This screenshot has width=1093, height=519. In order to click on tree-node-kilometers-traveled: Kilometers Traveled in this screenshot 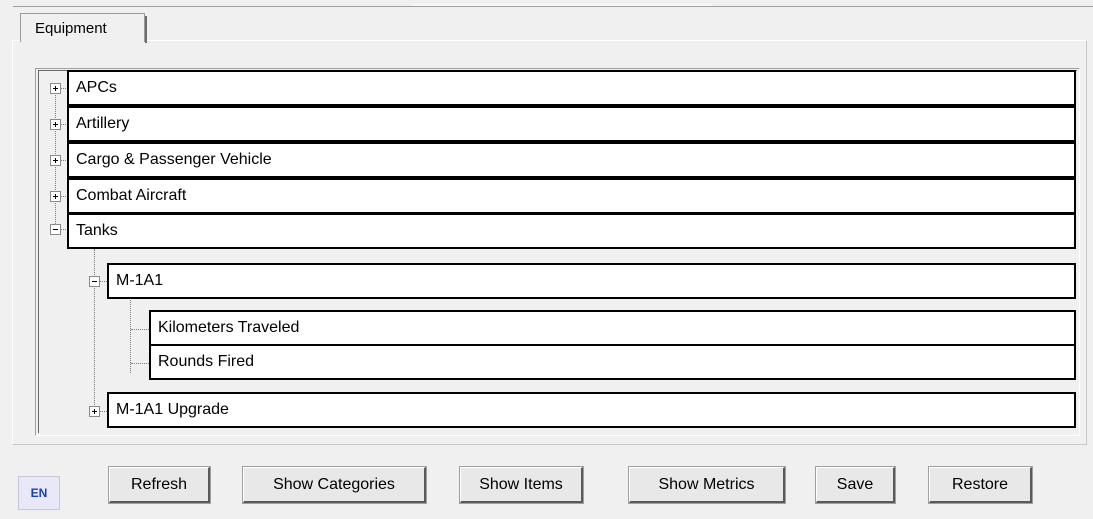, I will do `click(612, 328)`.